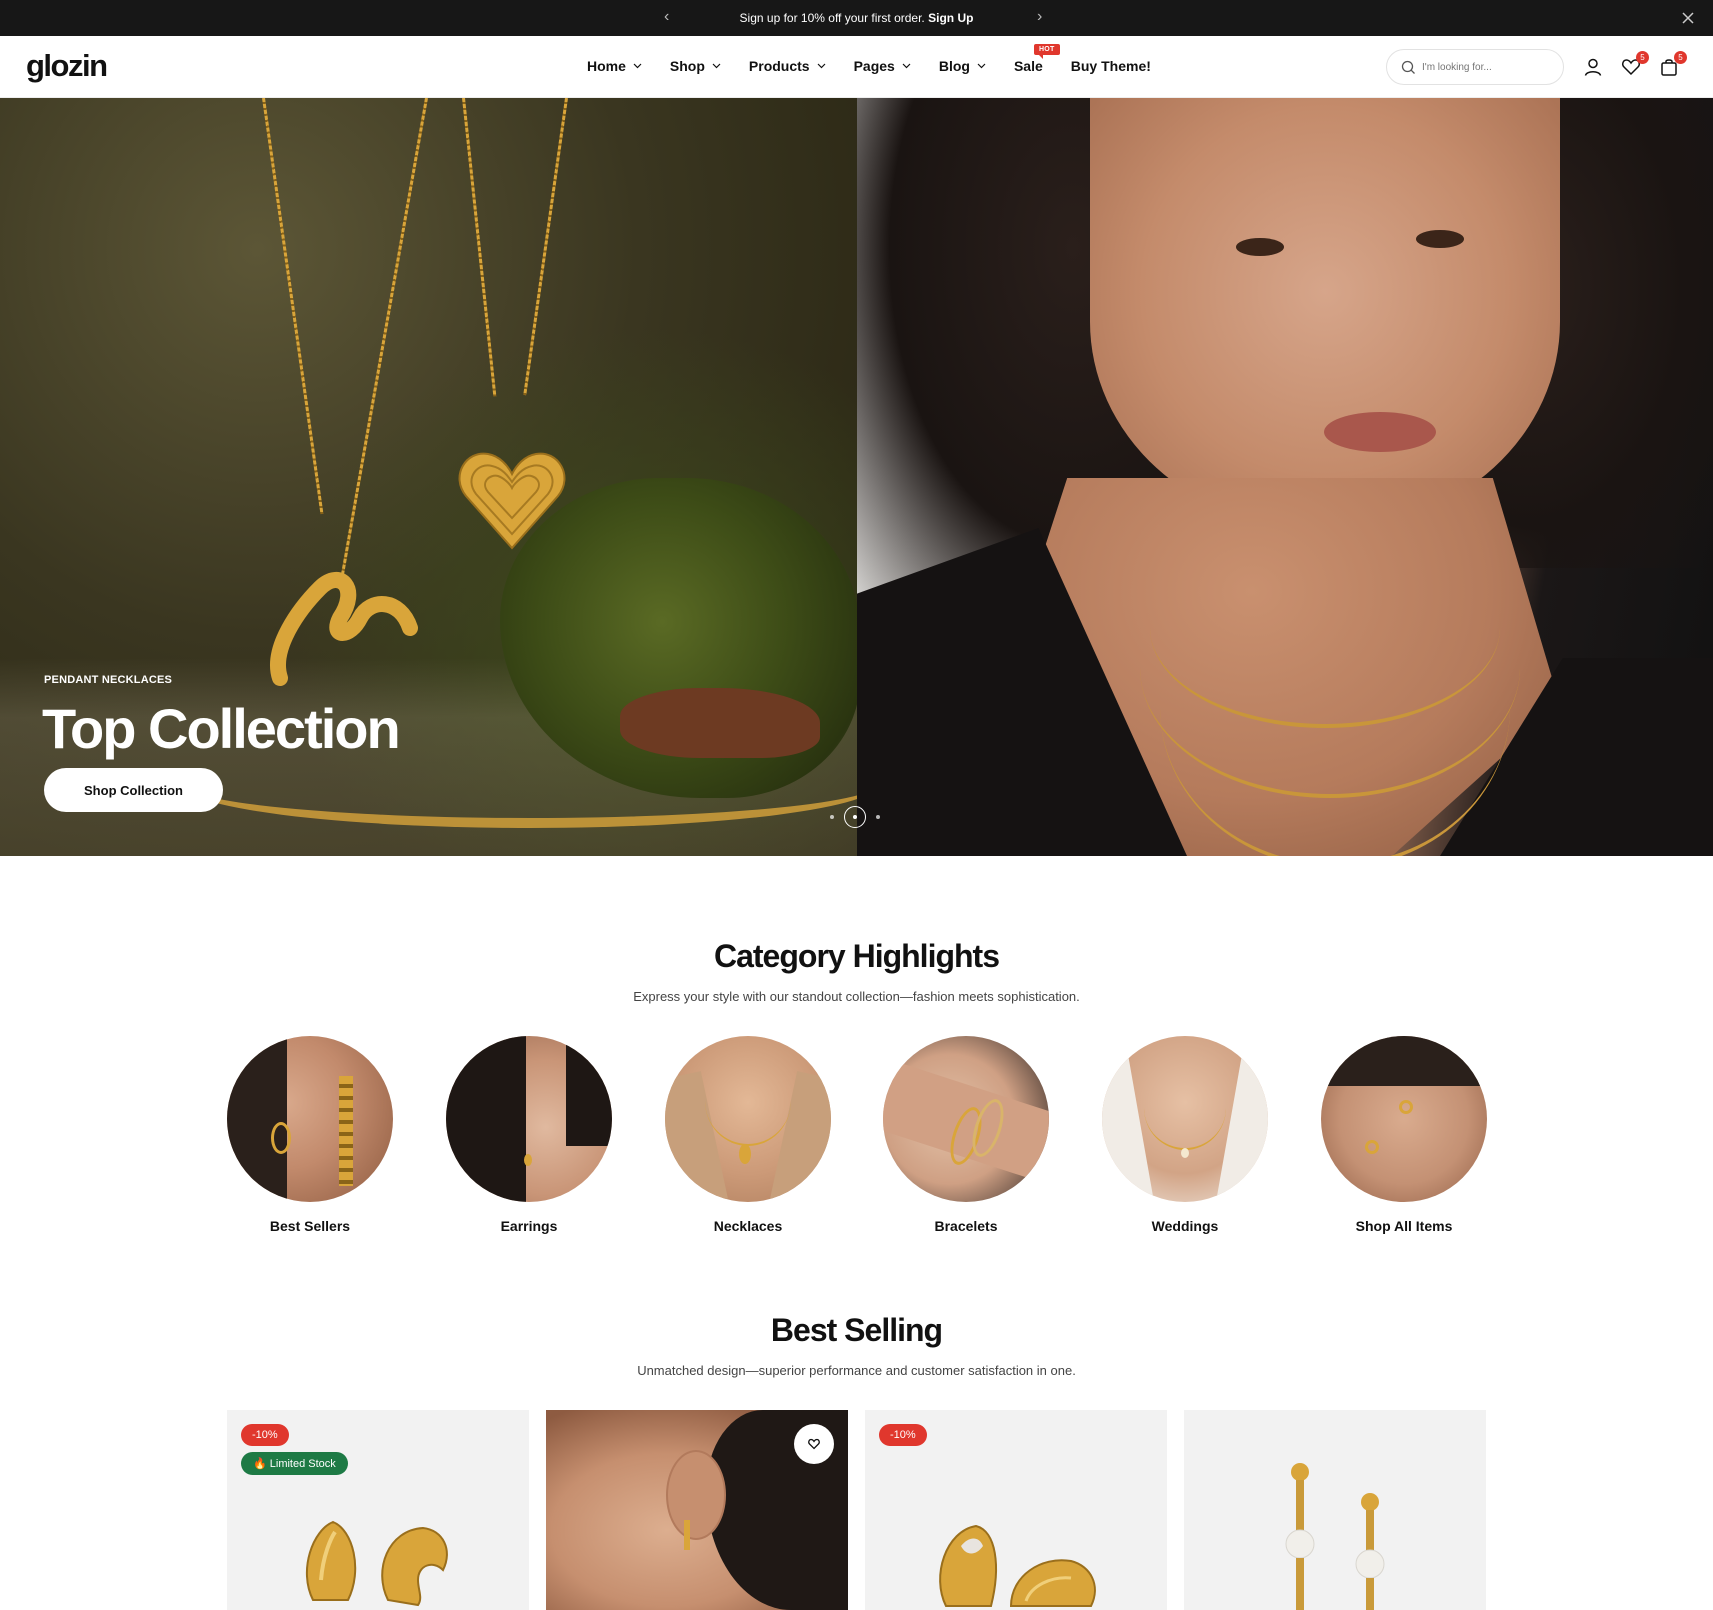  Describe the element at coordinates (1593, 67) in the screenshot. I see `account-icon` at that location.